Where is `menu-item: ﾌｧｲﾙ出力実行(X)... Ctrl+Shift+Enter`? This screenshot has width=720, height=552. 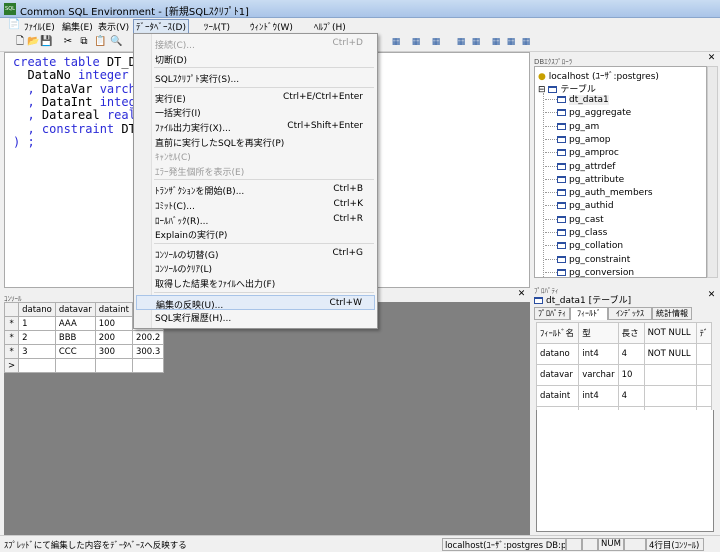 menu-item: ﾌｧｲﾙ出力実行(X)... Ctrl+Shift+Enter is located at coordinates (255, 126).